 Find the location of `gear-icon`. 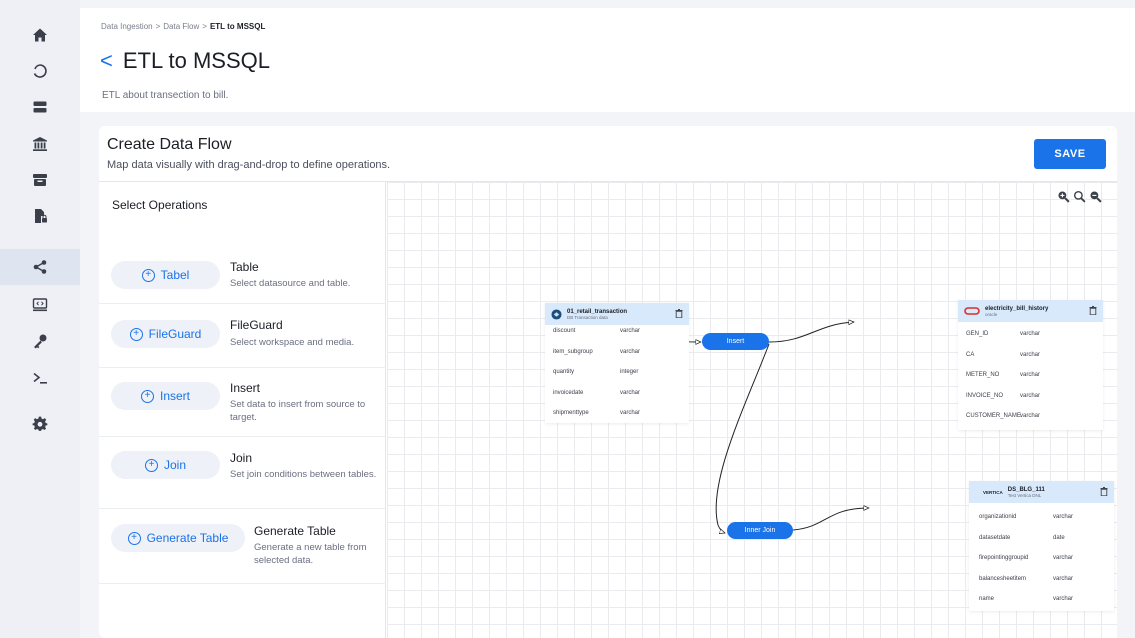

gear-icon is located at coordinates (40, 423).